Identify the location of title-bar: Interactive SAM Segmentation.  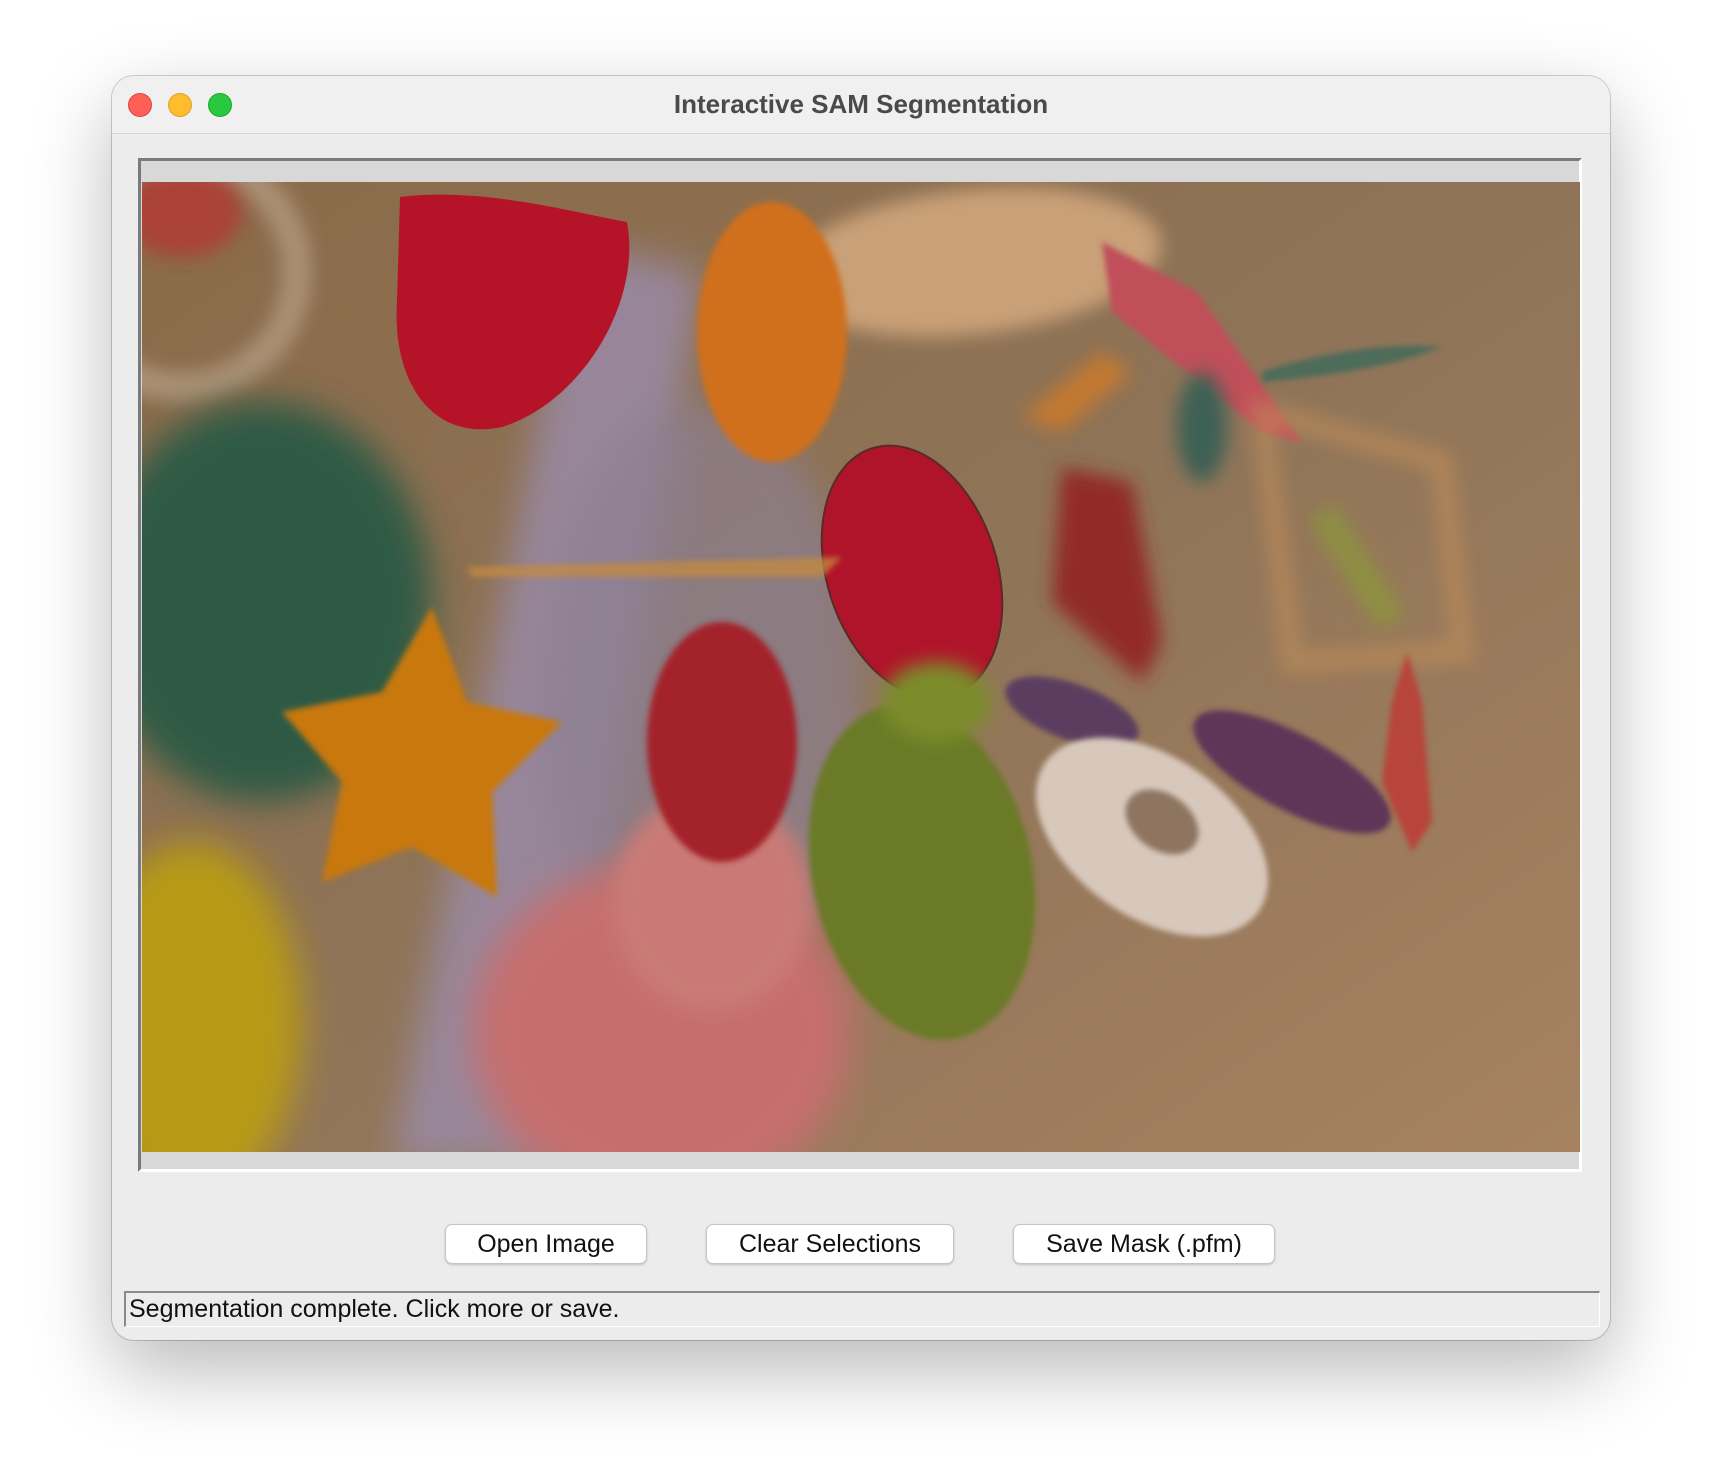
(861, 105).